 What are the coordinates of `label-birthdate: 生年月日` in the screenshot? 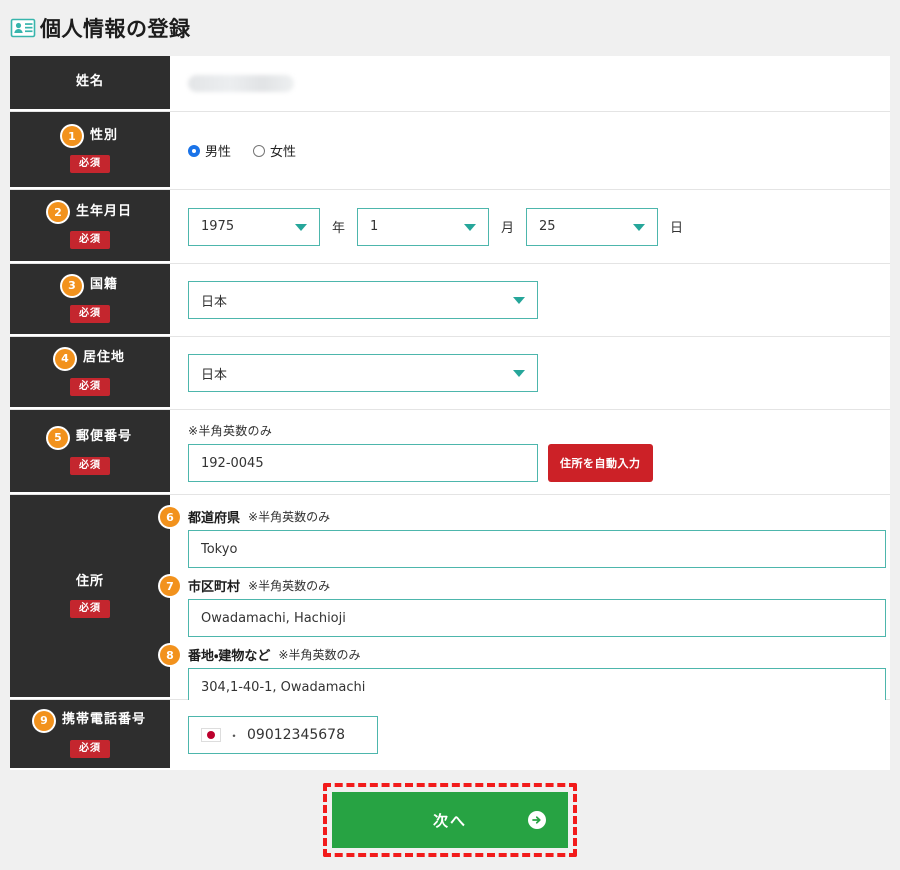 It's located at (103, 211).